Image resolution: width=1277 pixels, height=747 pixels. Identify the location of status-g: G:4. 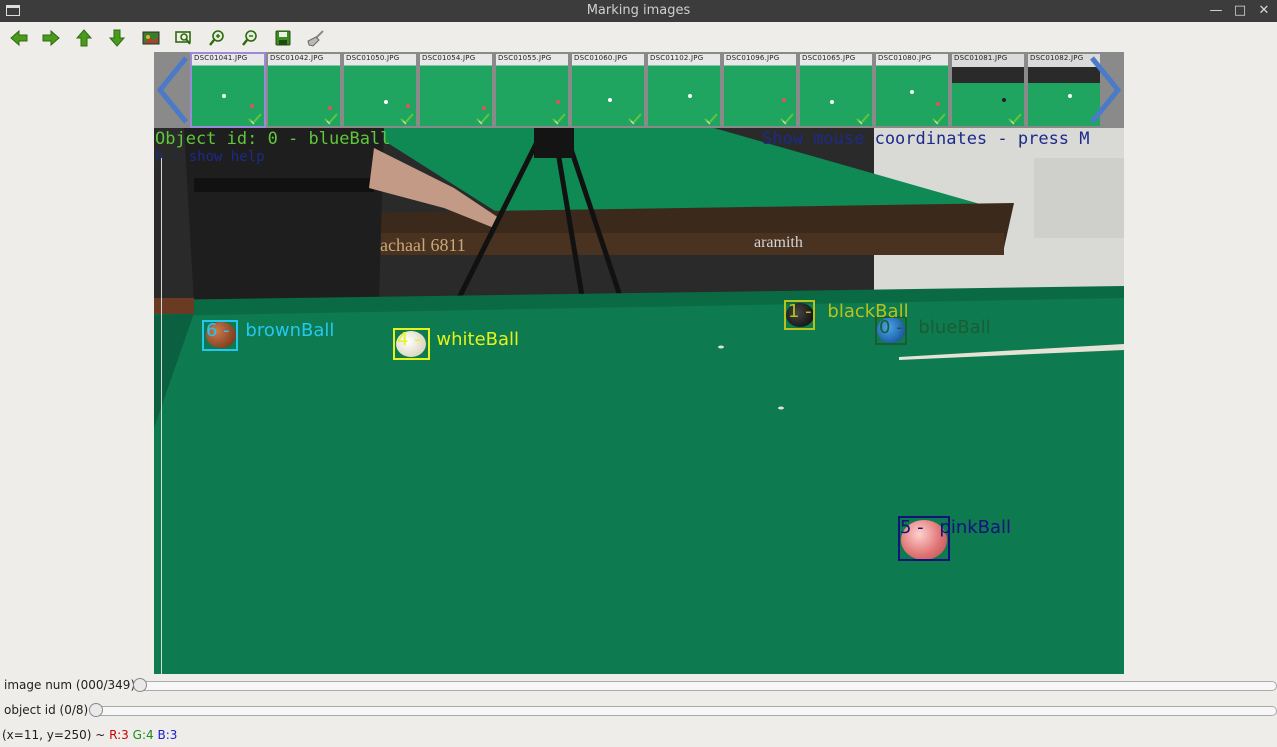
(143, 735).